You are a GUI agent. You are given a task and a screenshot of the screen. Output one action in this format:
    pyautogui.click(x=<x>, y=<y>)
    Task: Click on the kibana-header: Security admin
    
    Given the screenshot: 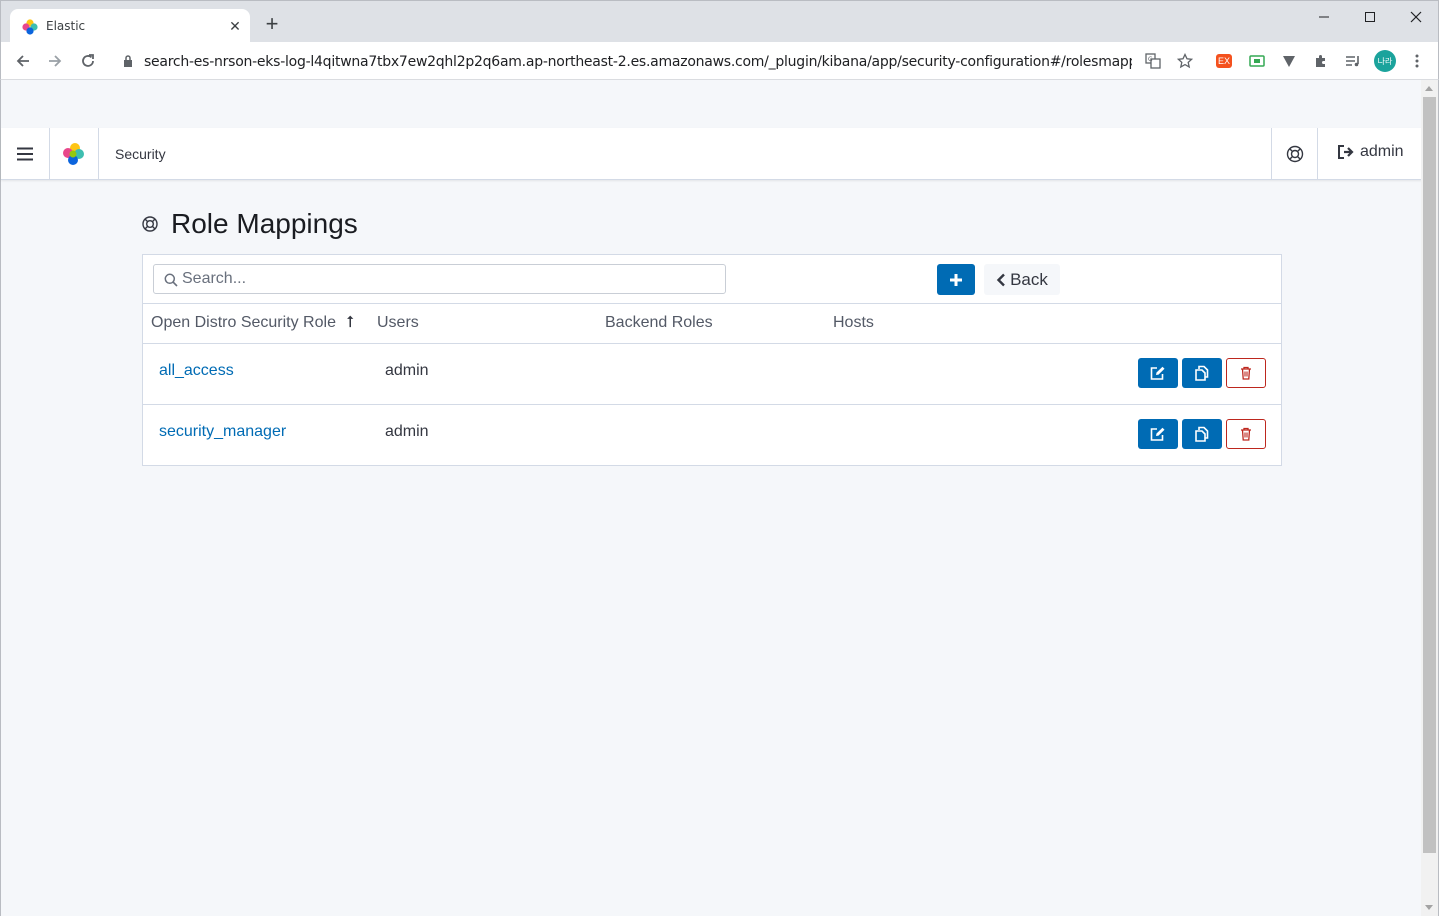 What is the action you would take?
    pyautogui.click(x=711, y=154)
    